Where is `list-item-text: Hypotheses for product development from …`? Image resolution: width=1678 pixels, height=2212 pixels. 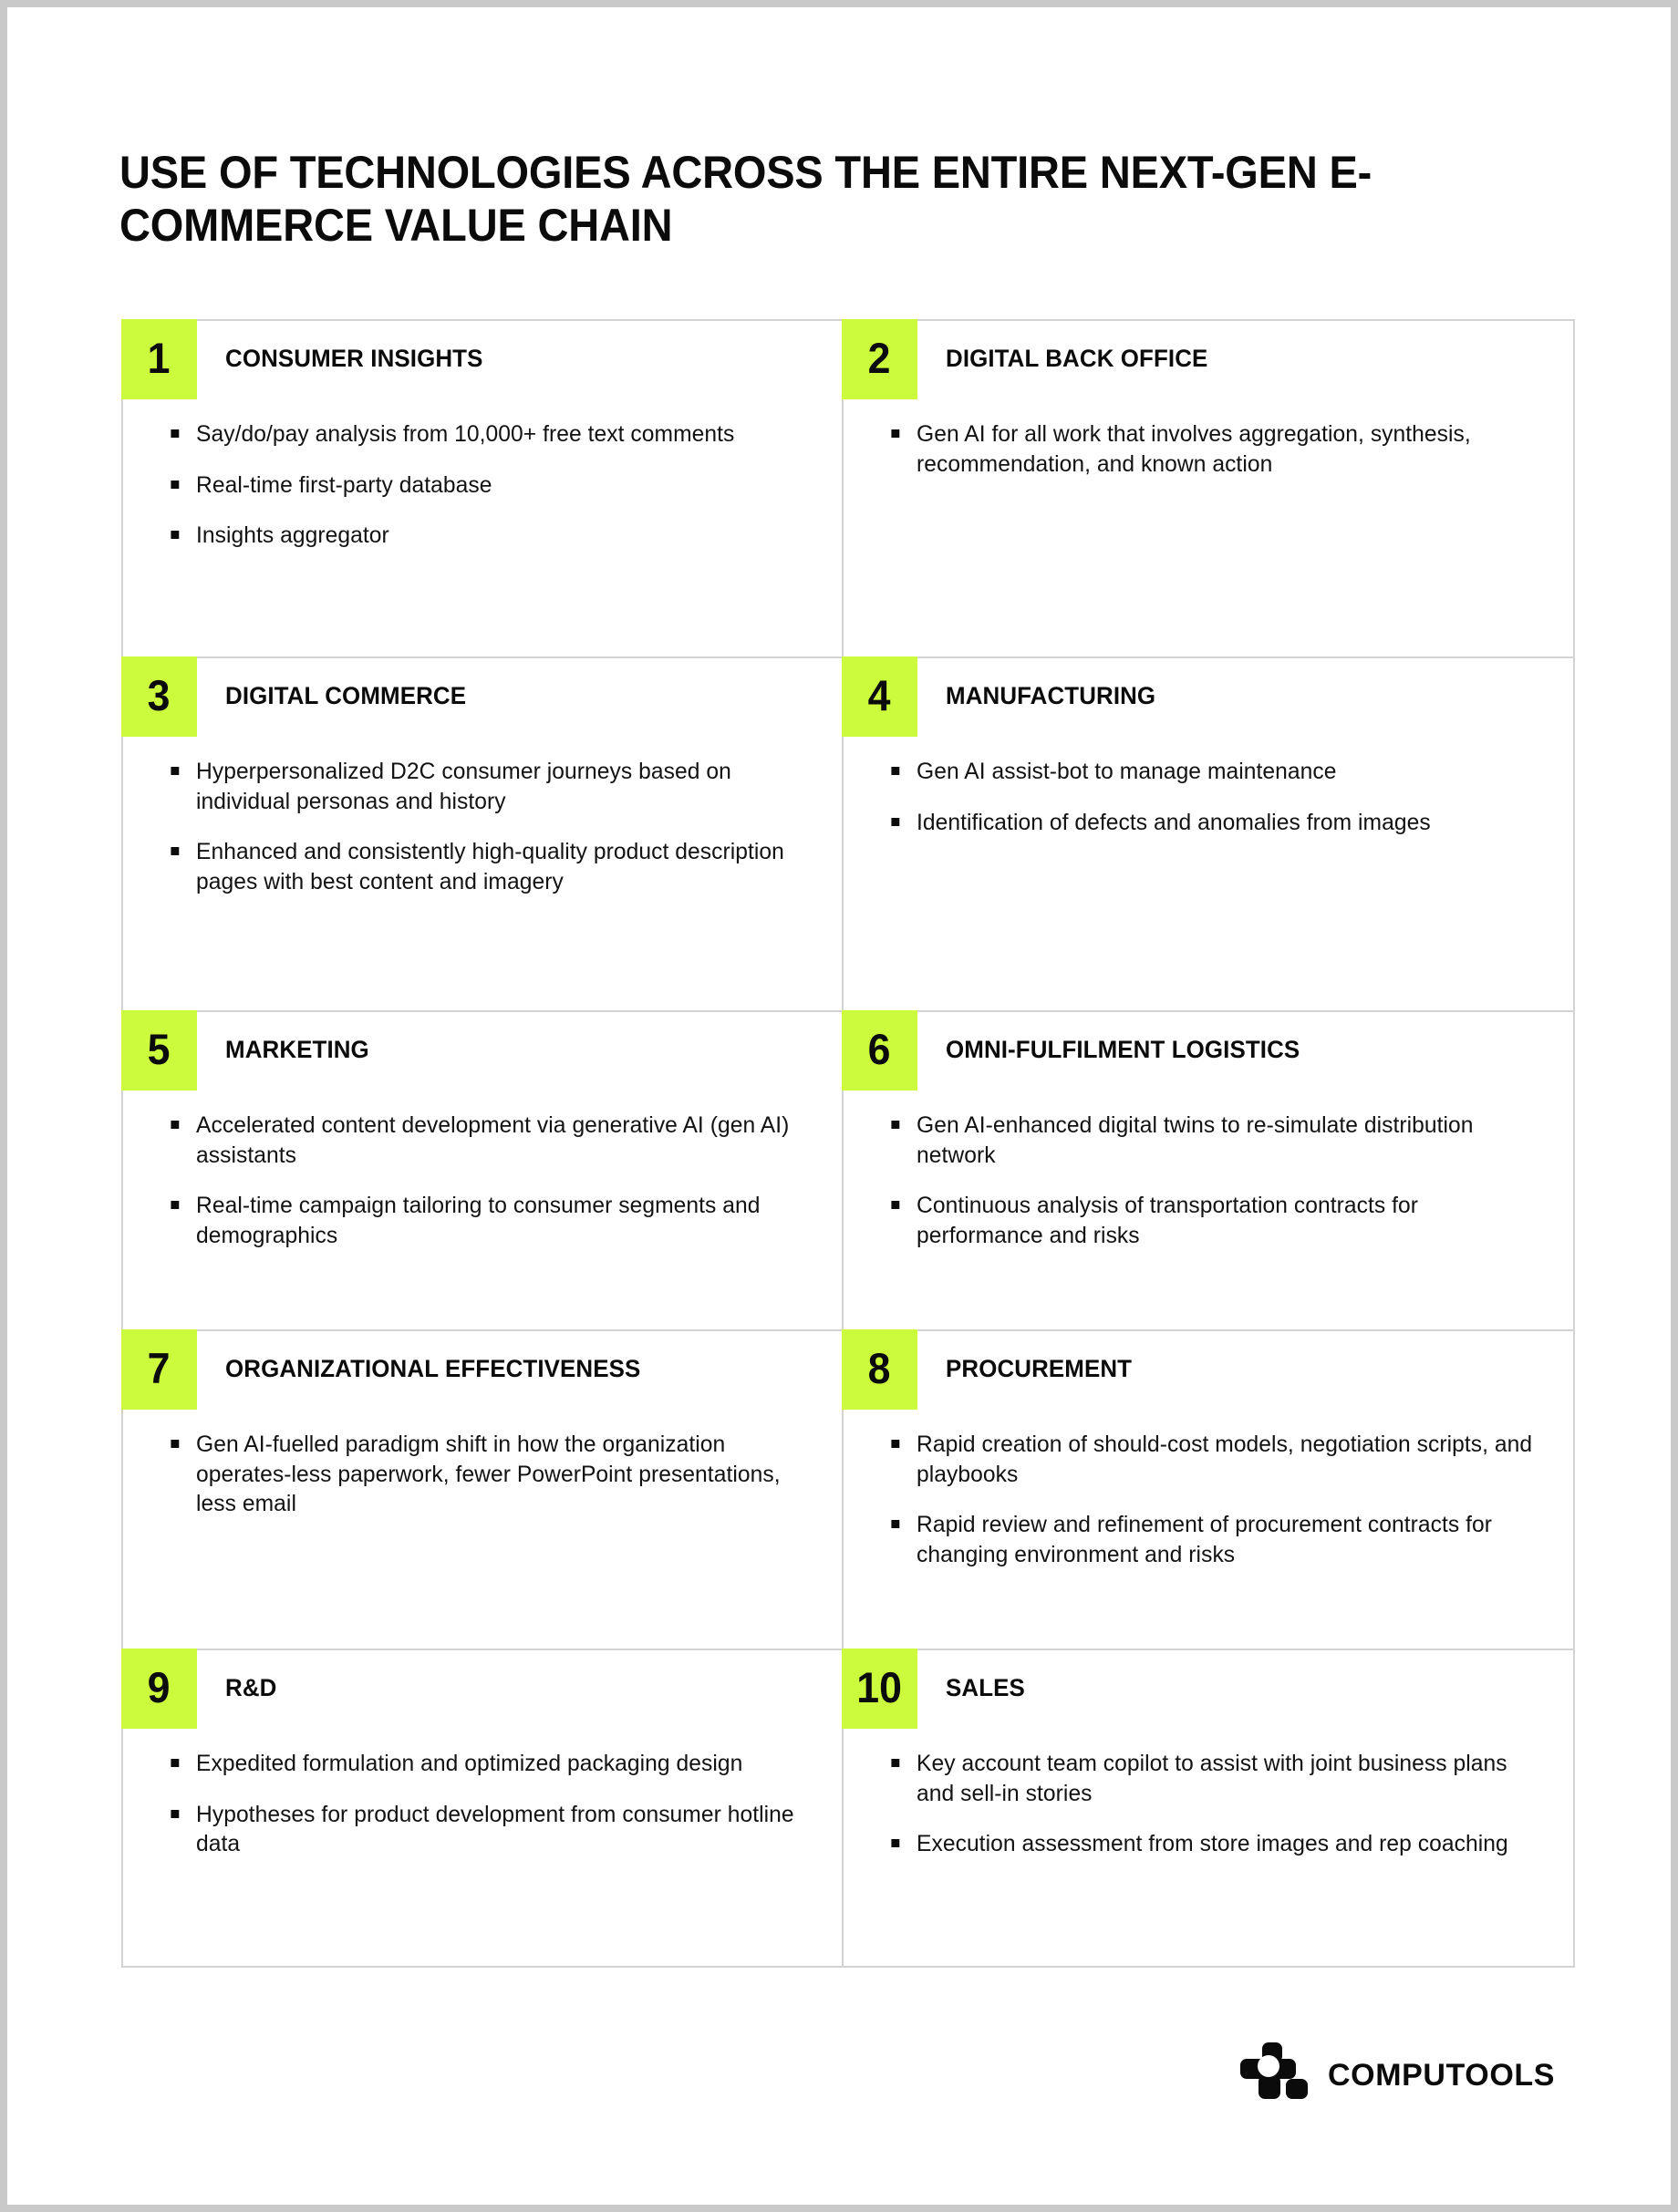
list-item-text: Hypotheses for product development from … is located at coordinates (495, 1829).